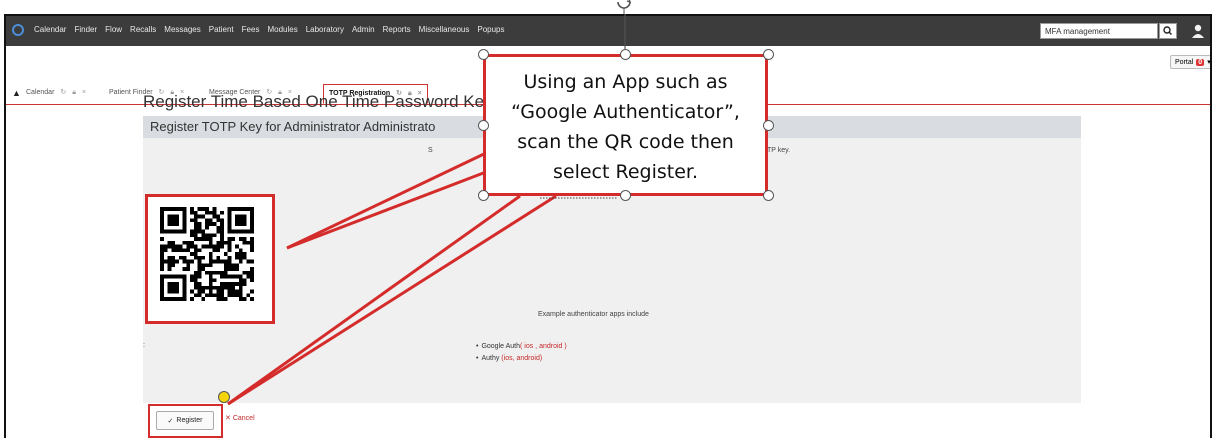  What do you see at coordinates (768, 125) in the screenshot?
I see `resize-handle-right` at bounding box center [768, 125].